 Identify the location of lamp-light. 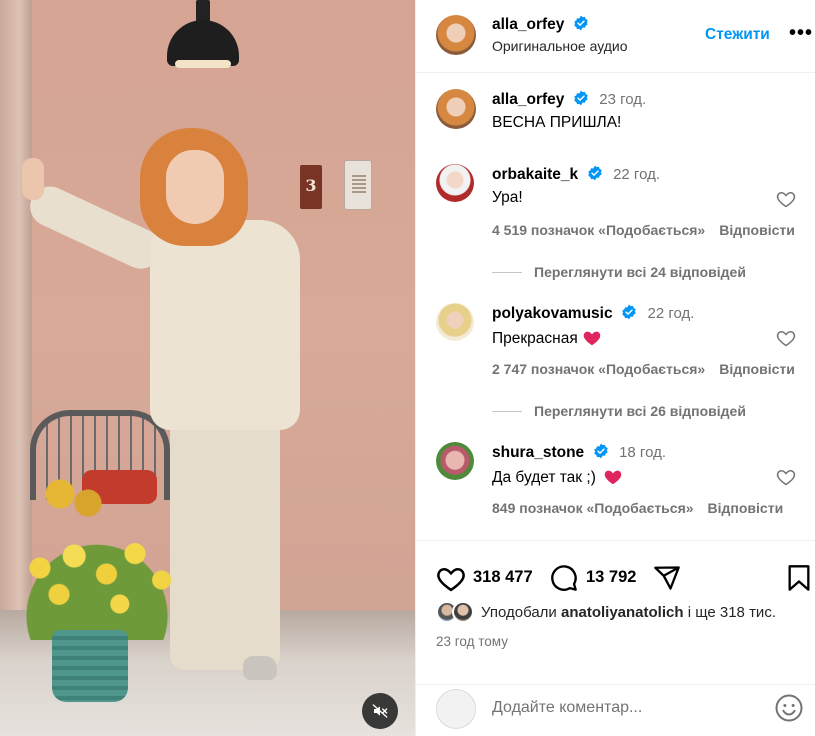
(203, 64).